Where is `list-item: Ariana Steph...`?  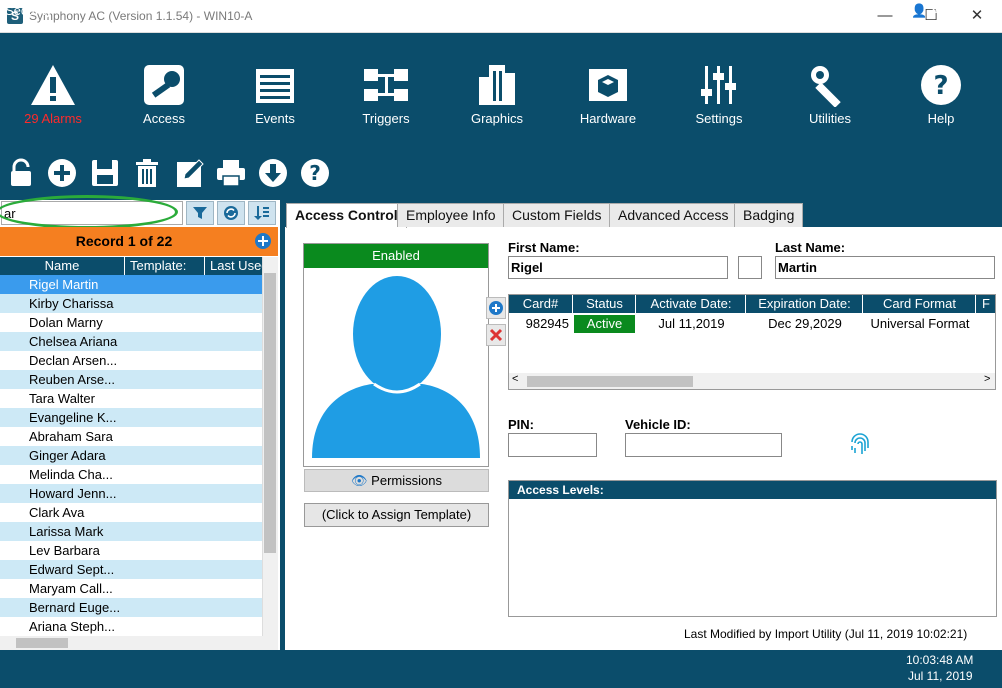
list-item: Ariana Steph... is located at coordinates (131, 626).